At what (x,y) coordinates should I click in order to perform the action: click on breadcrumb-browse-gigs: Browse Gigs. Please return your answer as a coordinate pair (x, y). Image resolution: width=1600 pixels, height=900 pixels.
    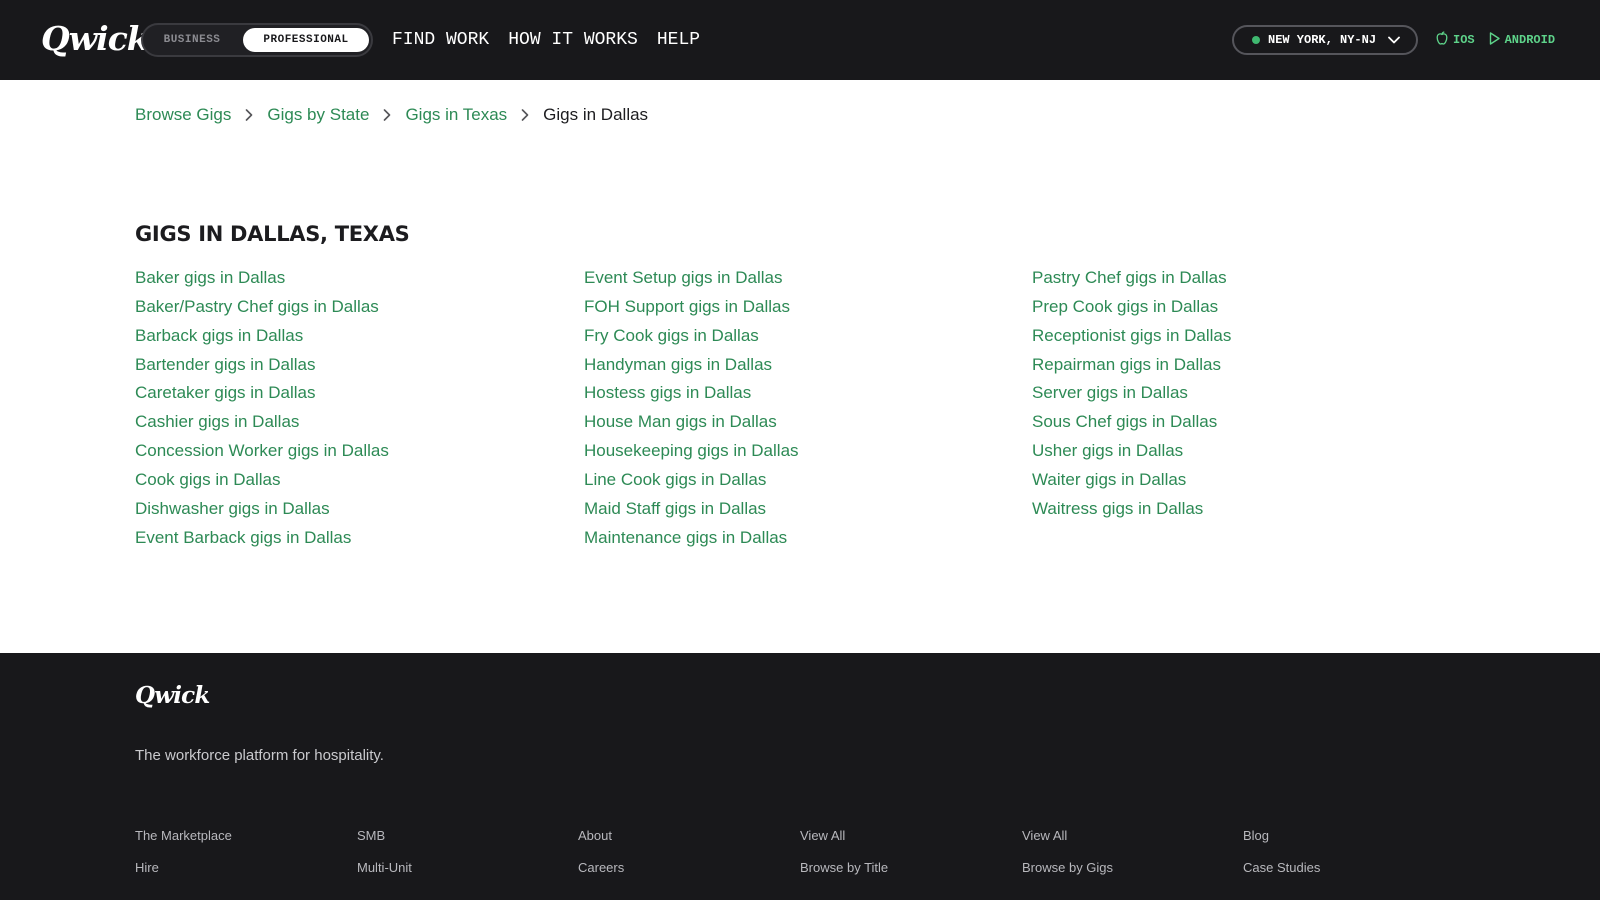
    Looking at the image, I should click on (183, 115).